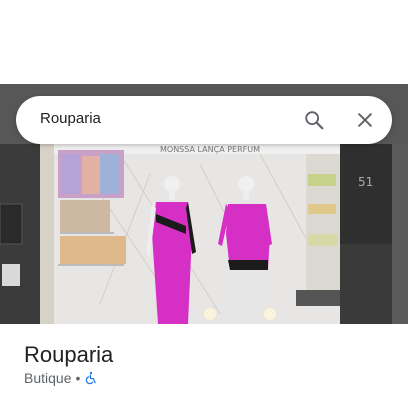 This screenshot has width=408, height=408. I want to click on place-name: Rouparia, so click(68, 355).